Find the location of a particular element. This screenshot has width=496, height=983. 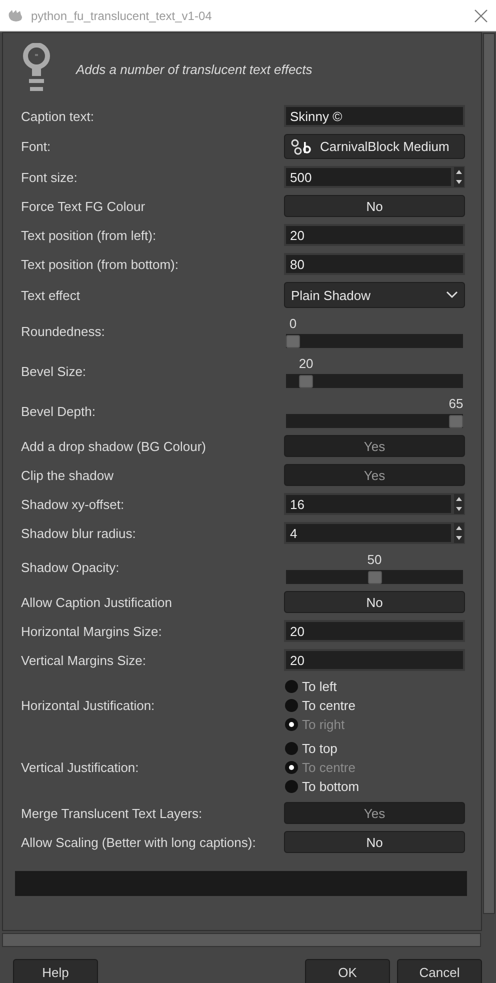

radio-option: To bottom is located at coordinates (374, 786).